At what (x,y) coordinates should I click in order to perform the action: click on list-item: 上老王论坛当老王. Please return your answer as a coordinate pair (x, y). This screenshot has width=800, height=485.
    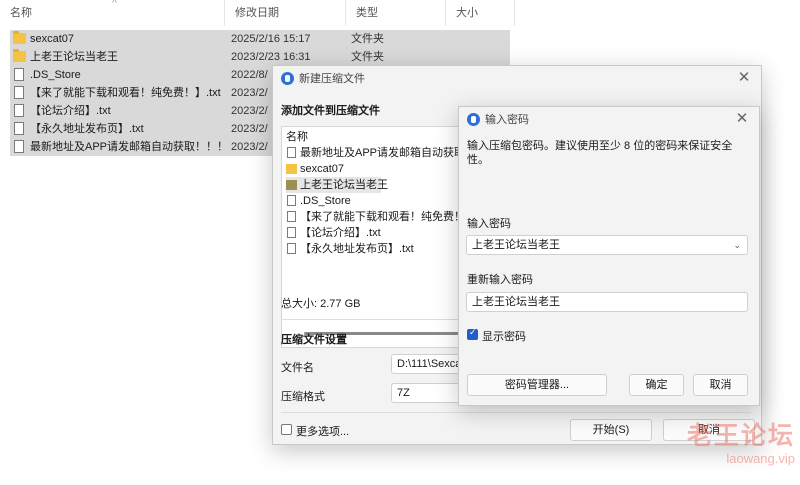
    Looking at the image, I should click on (337, 185).